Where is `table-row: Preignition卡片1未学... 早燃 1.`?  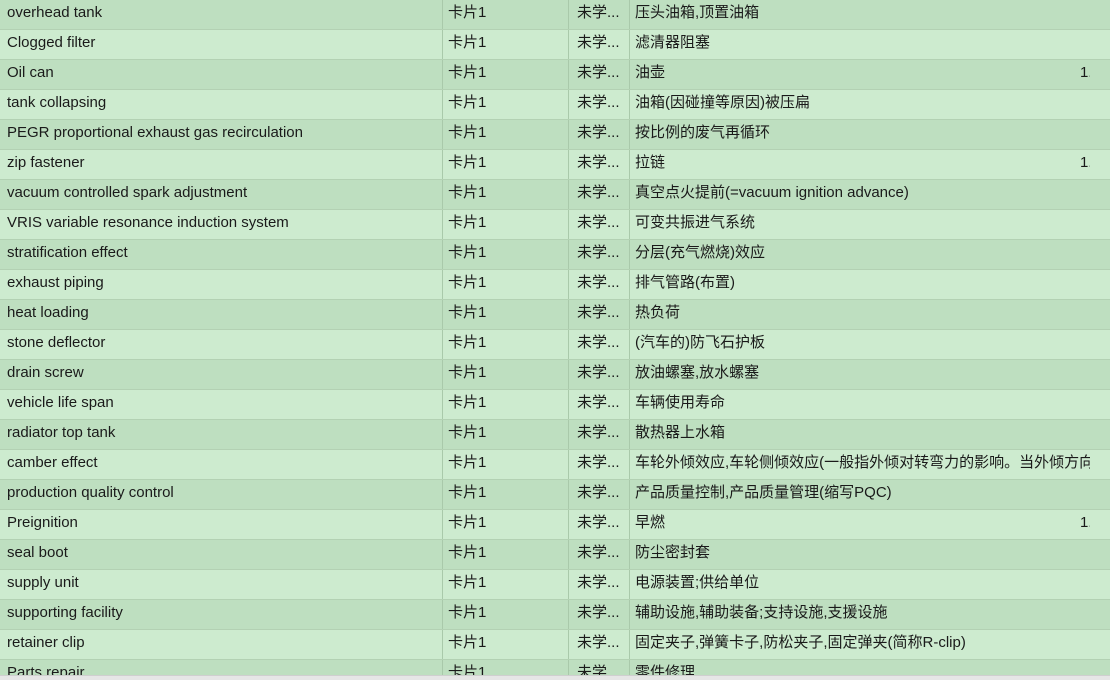 table-row: Preignition卡片1未学... 早燃 1. is located at coordinates (555, 525).